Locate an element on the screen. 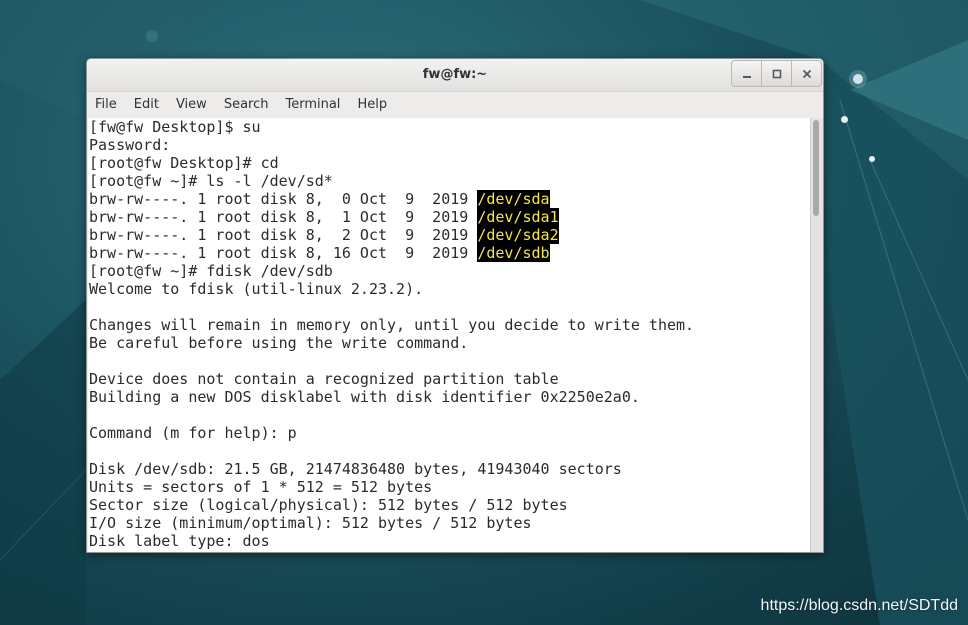 The height and width of the screenshot is (625, 968). minimize-icon is located at coordinates (746, 76).